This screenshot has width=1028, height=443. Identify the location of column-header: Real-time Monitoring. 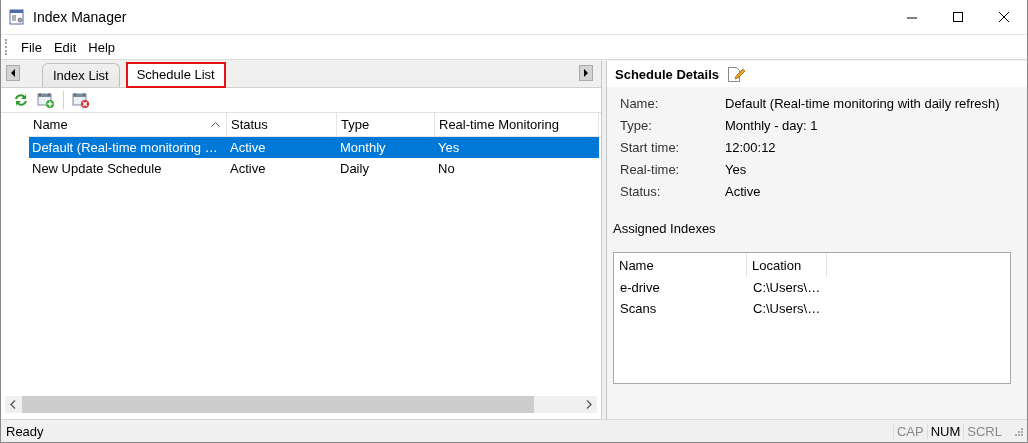
(517, 124).